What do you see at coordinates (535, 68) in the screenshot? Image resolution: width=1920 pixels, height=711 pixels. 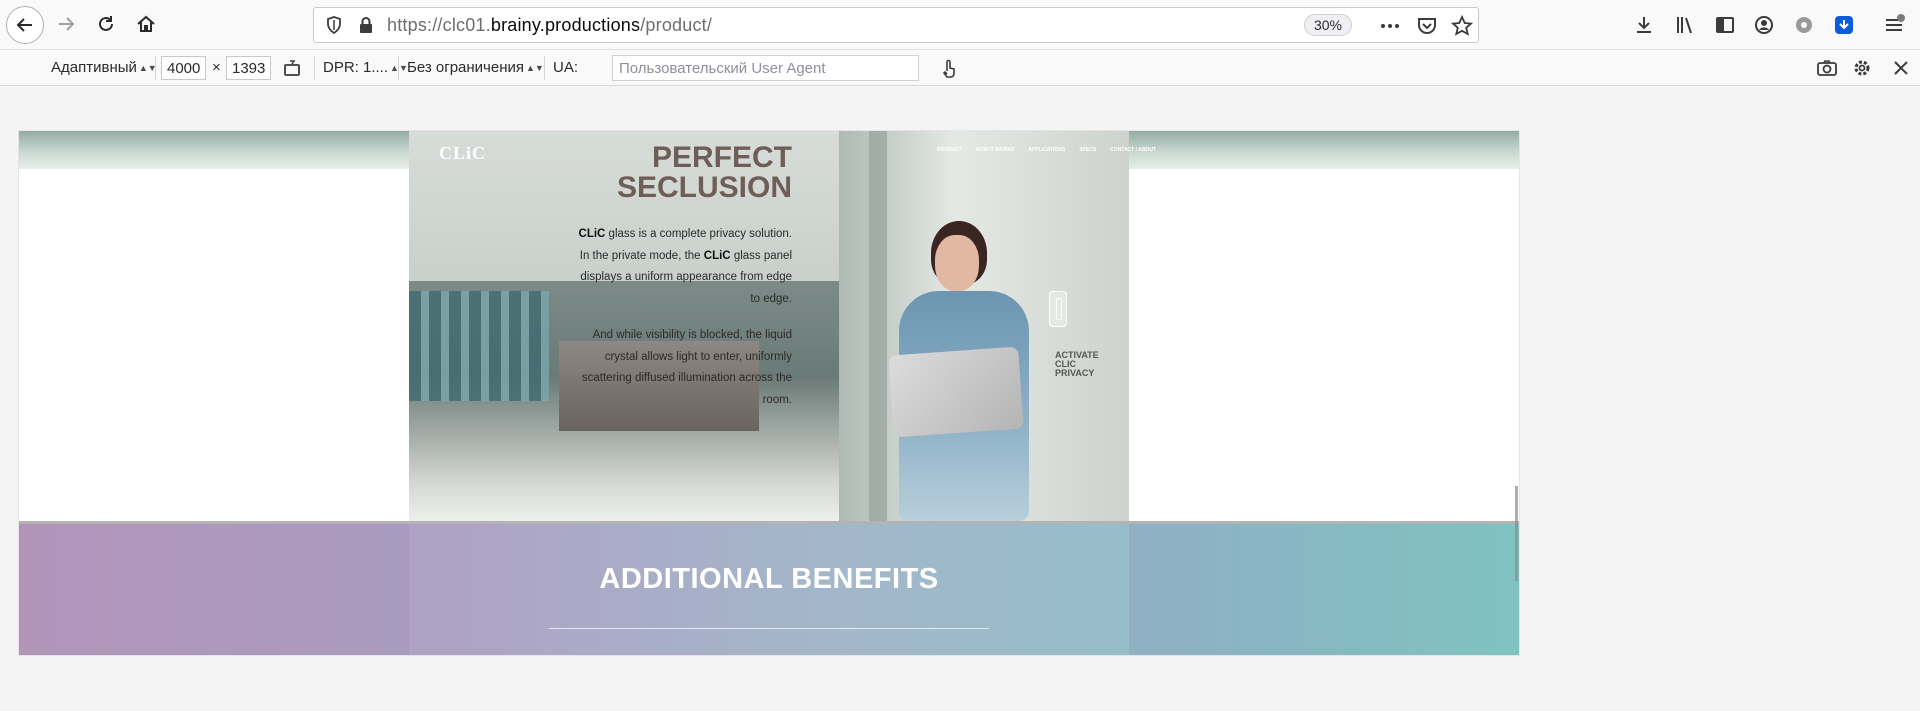 I see `select-arrows-icon: ▲▼` at bounding box center [535, 68].